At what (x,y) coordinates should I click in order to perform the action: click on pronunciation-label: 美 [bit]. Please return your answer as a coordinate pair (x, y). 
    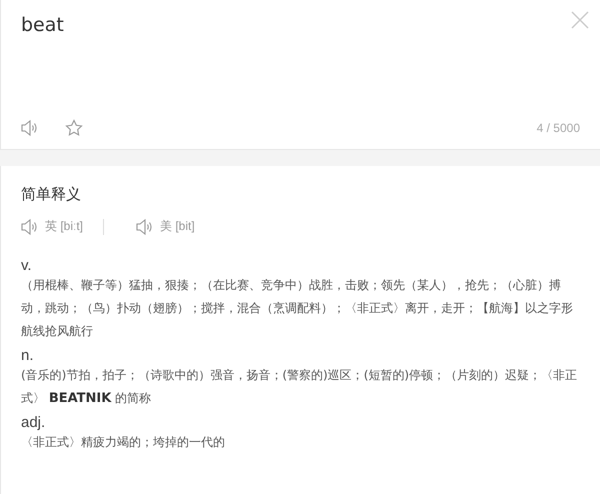
    Looking at the image, I should click on (177, 226).